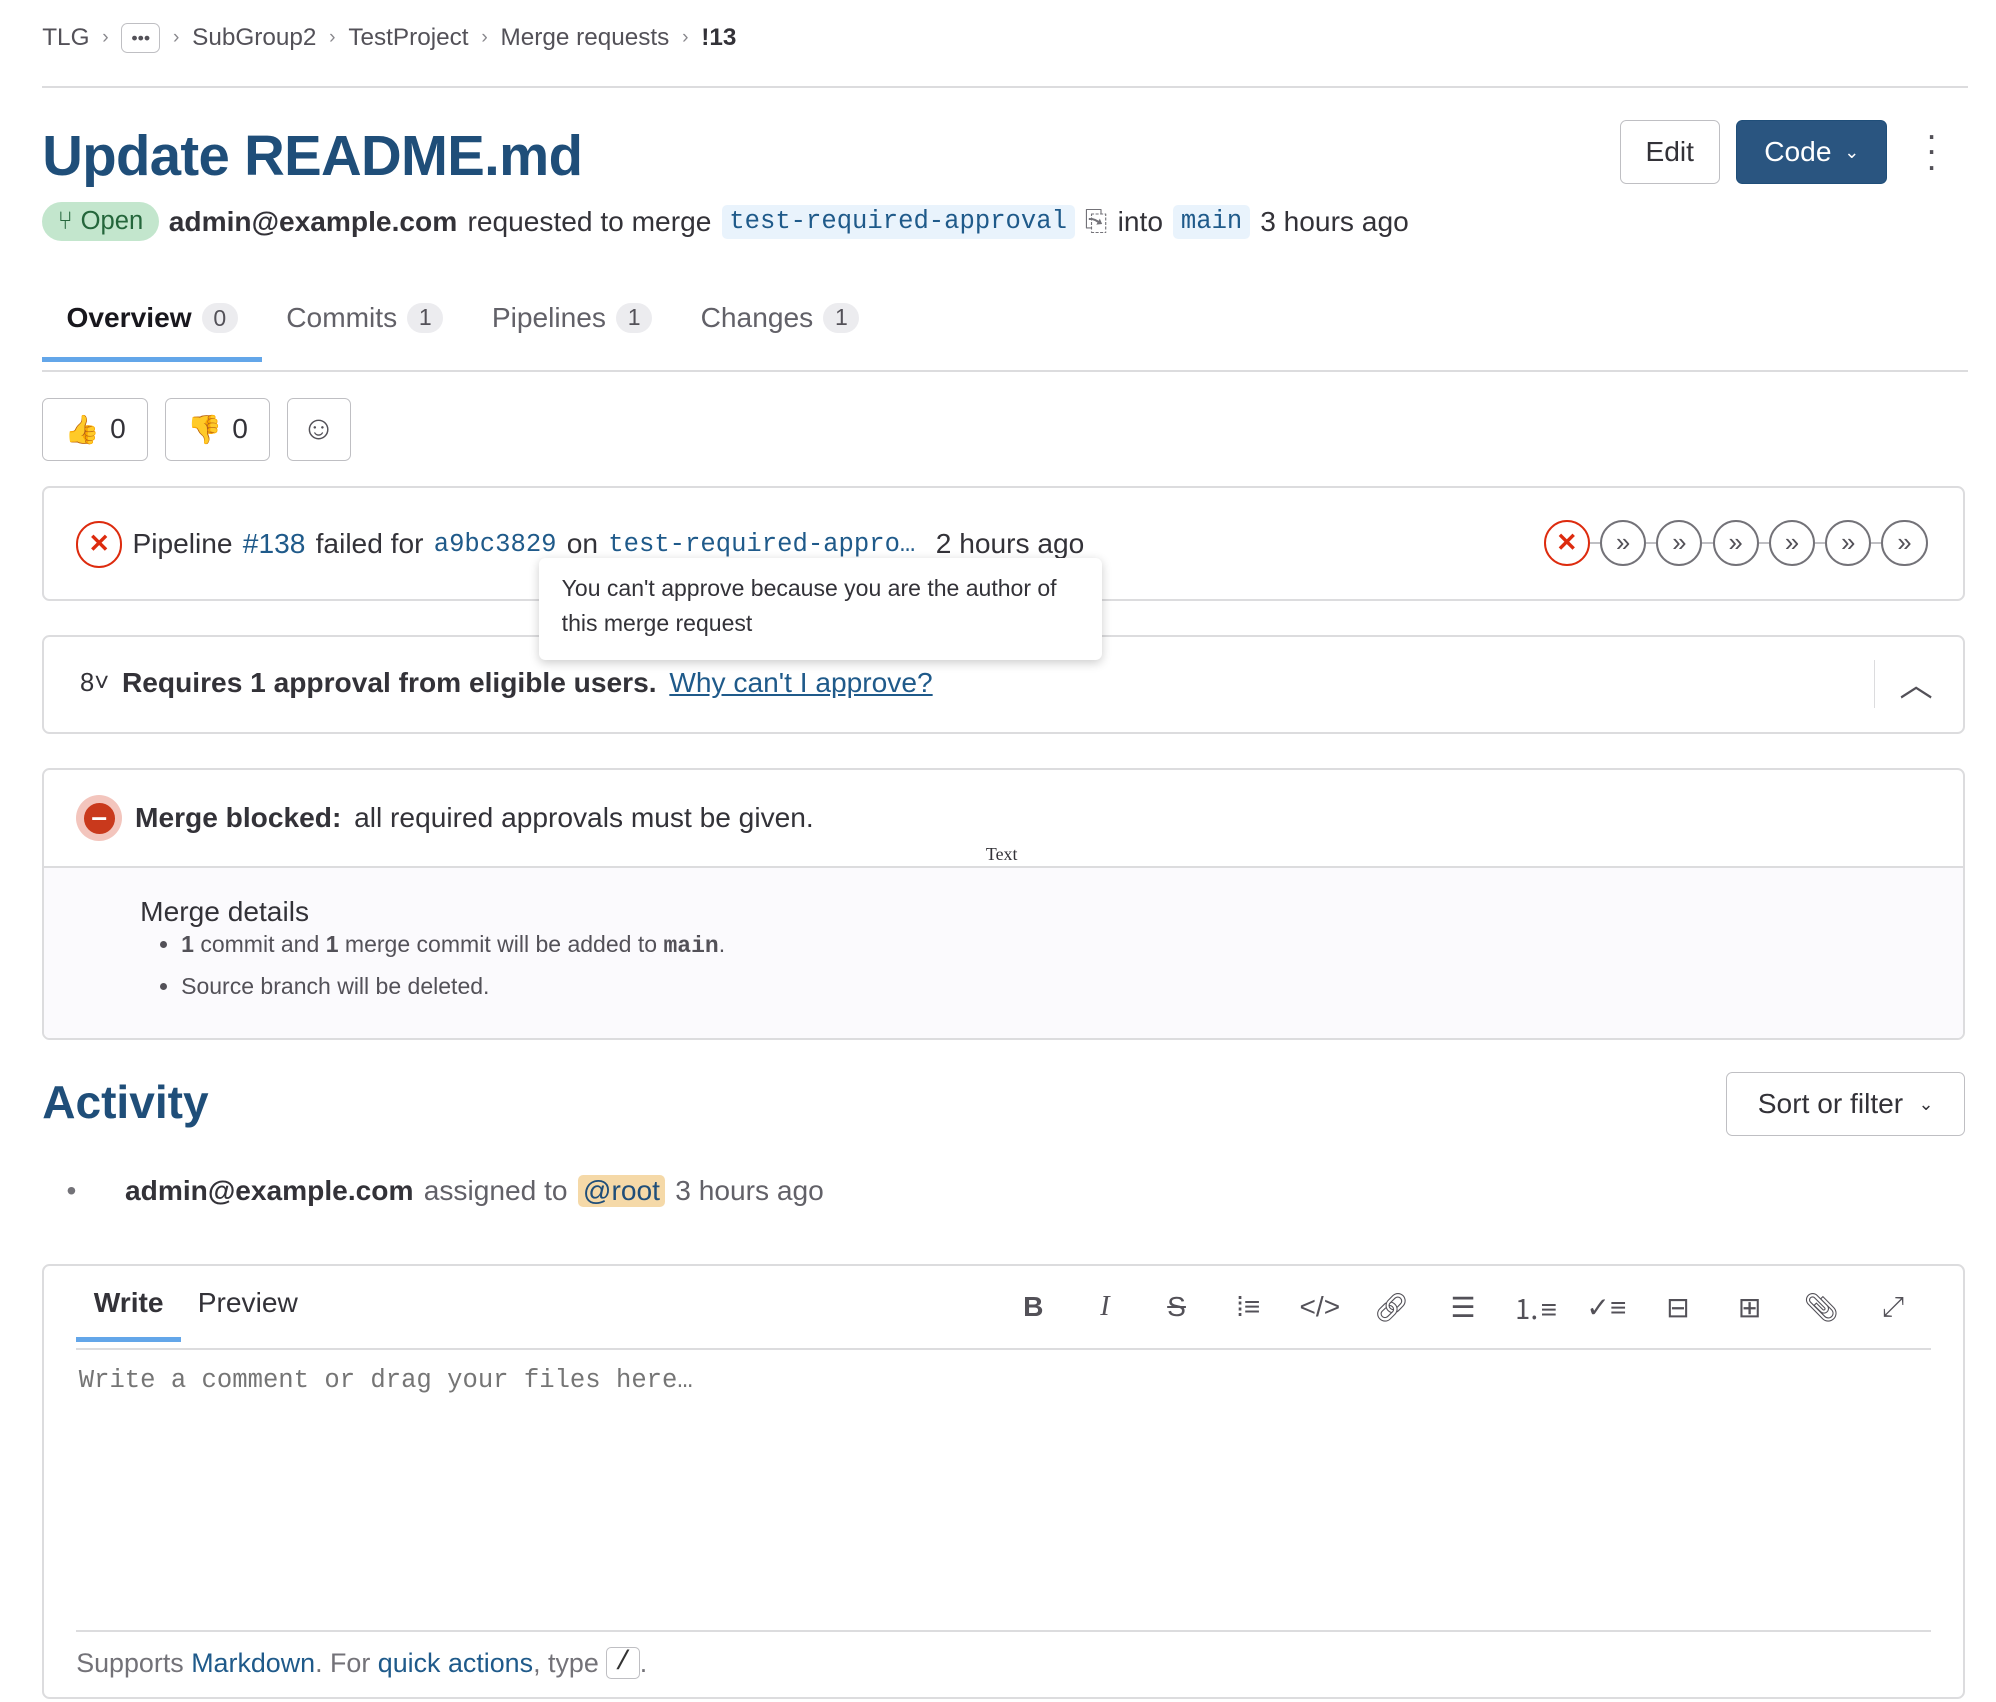 This screenshot has width=1996, height=1702. What do you see at coordinates (1750, 1307) in the screenshot?
I see `table-icon: ⊞` at bounding box center [1750, 1307].